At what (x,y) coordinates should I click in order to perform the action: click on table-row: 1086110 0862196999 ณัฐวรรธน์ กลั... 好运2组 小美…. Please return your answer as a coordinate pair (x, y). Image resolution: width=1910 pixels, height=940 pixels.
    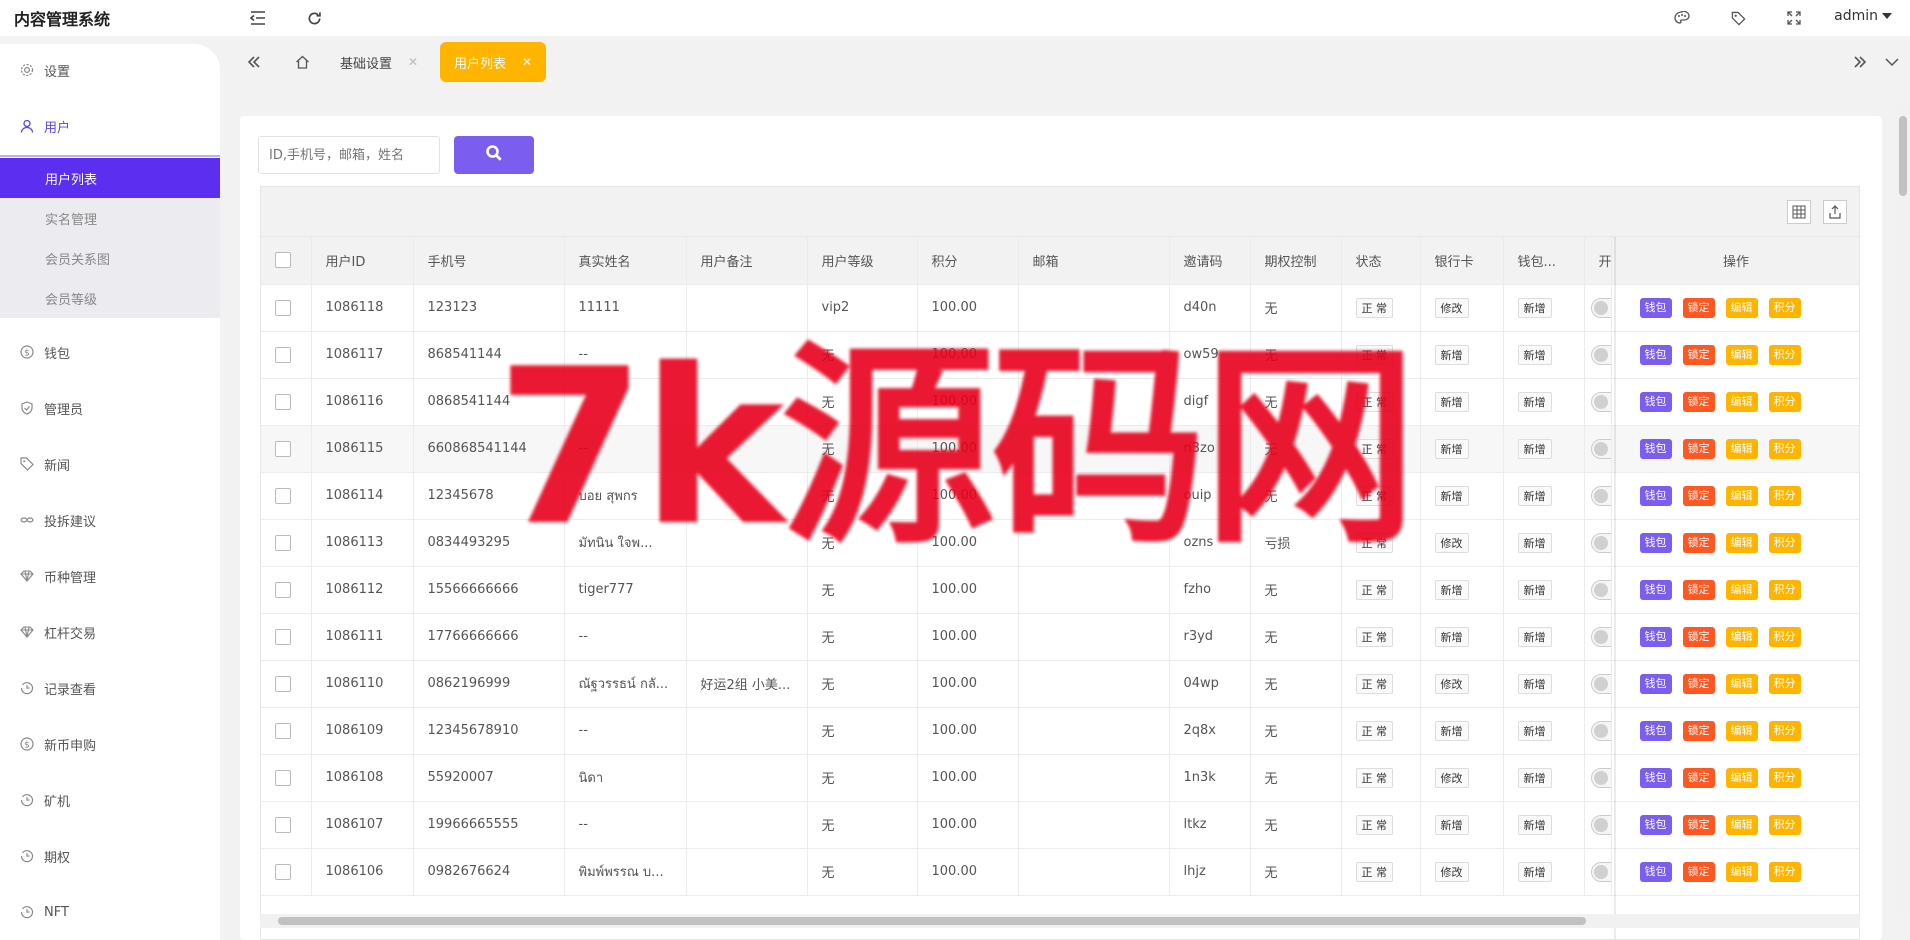
    Looking at the image, I should click on (1060, 684).